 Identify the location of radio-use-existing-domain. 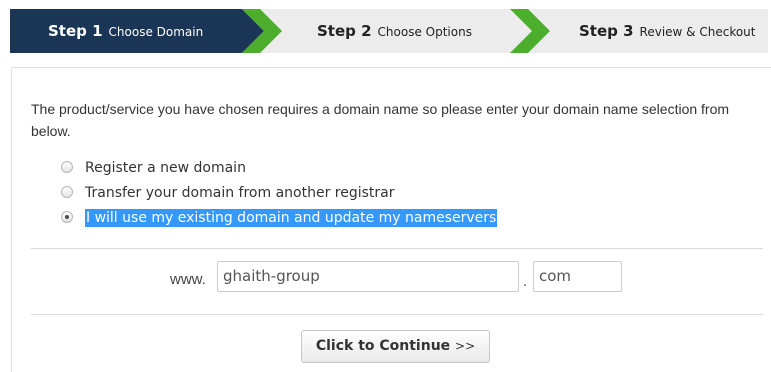
(67, 217).